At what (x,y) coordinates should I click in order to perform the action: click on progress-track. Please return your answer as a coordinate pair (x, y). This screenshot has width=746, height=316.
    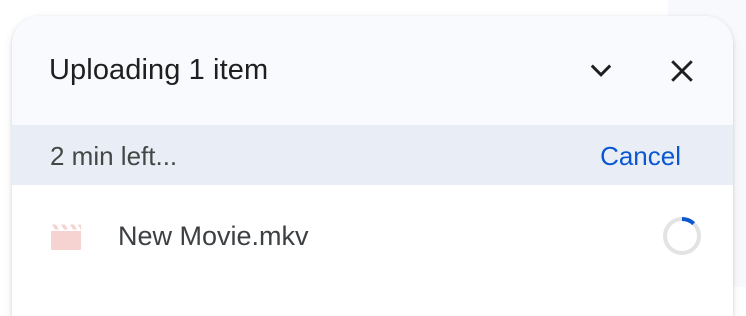
    Looking at the image, I should click on (682, 236).